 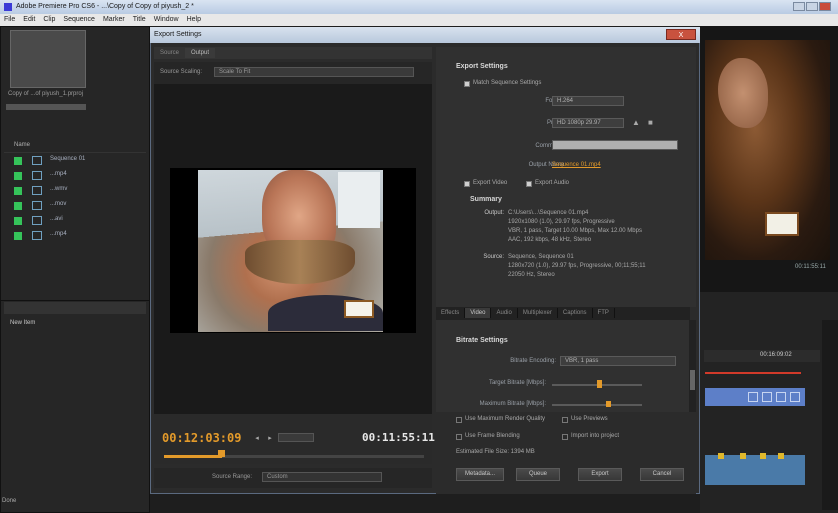 I want to click on menu-title: Title, so click(x=139, y=19).